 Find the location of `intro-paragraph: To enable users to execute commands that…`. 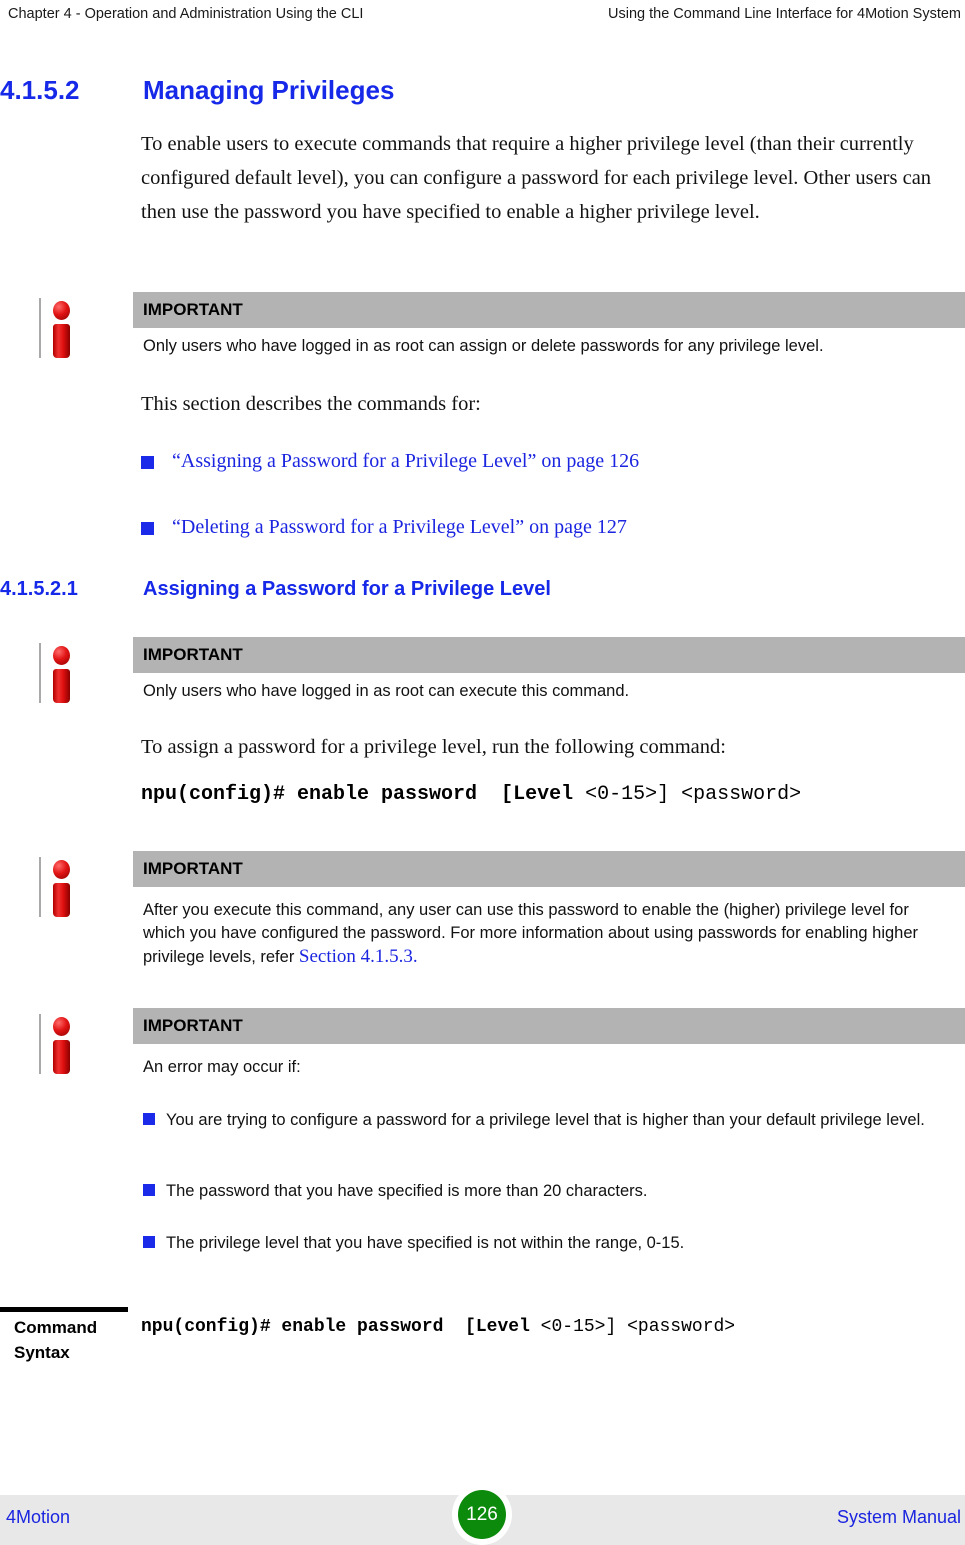

intro-paragraph: To enable users to execute commands that… is located at coordinates (536, 178).